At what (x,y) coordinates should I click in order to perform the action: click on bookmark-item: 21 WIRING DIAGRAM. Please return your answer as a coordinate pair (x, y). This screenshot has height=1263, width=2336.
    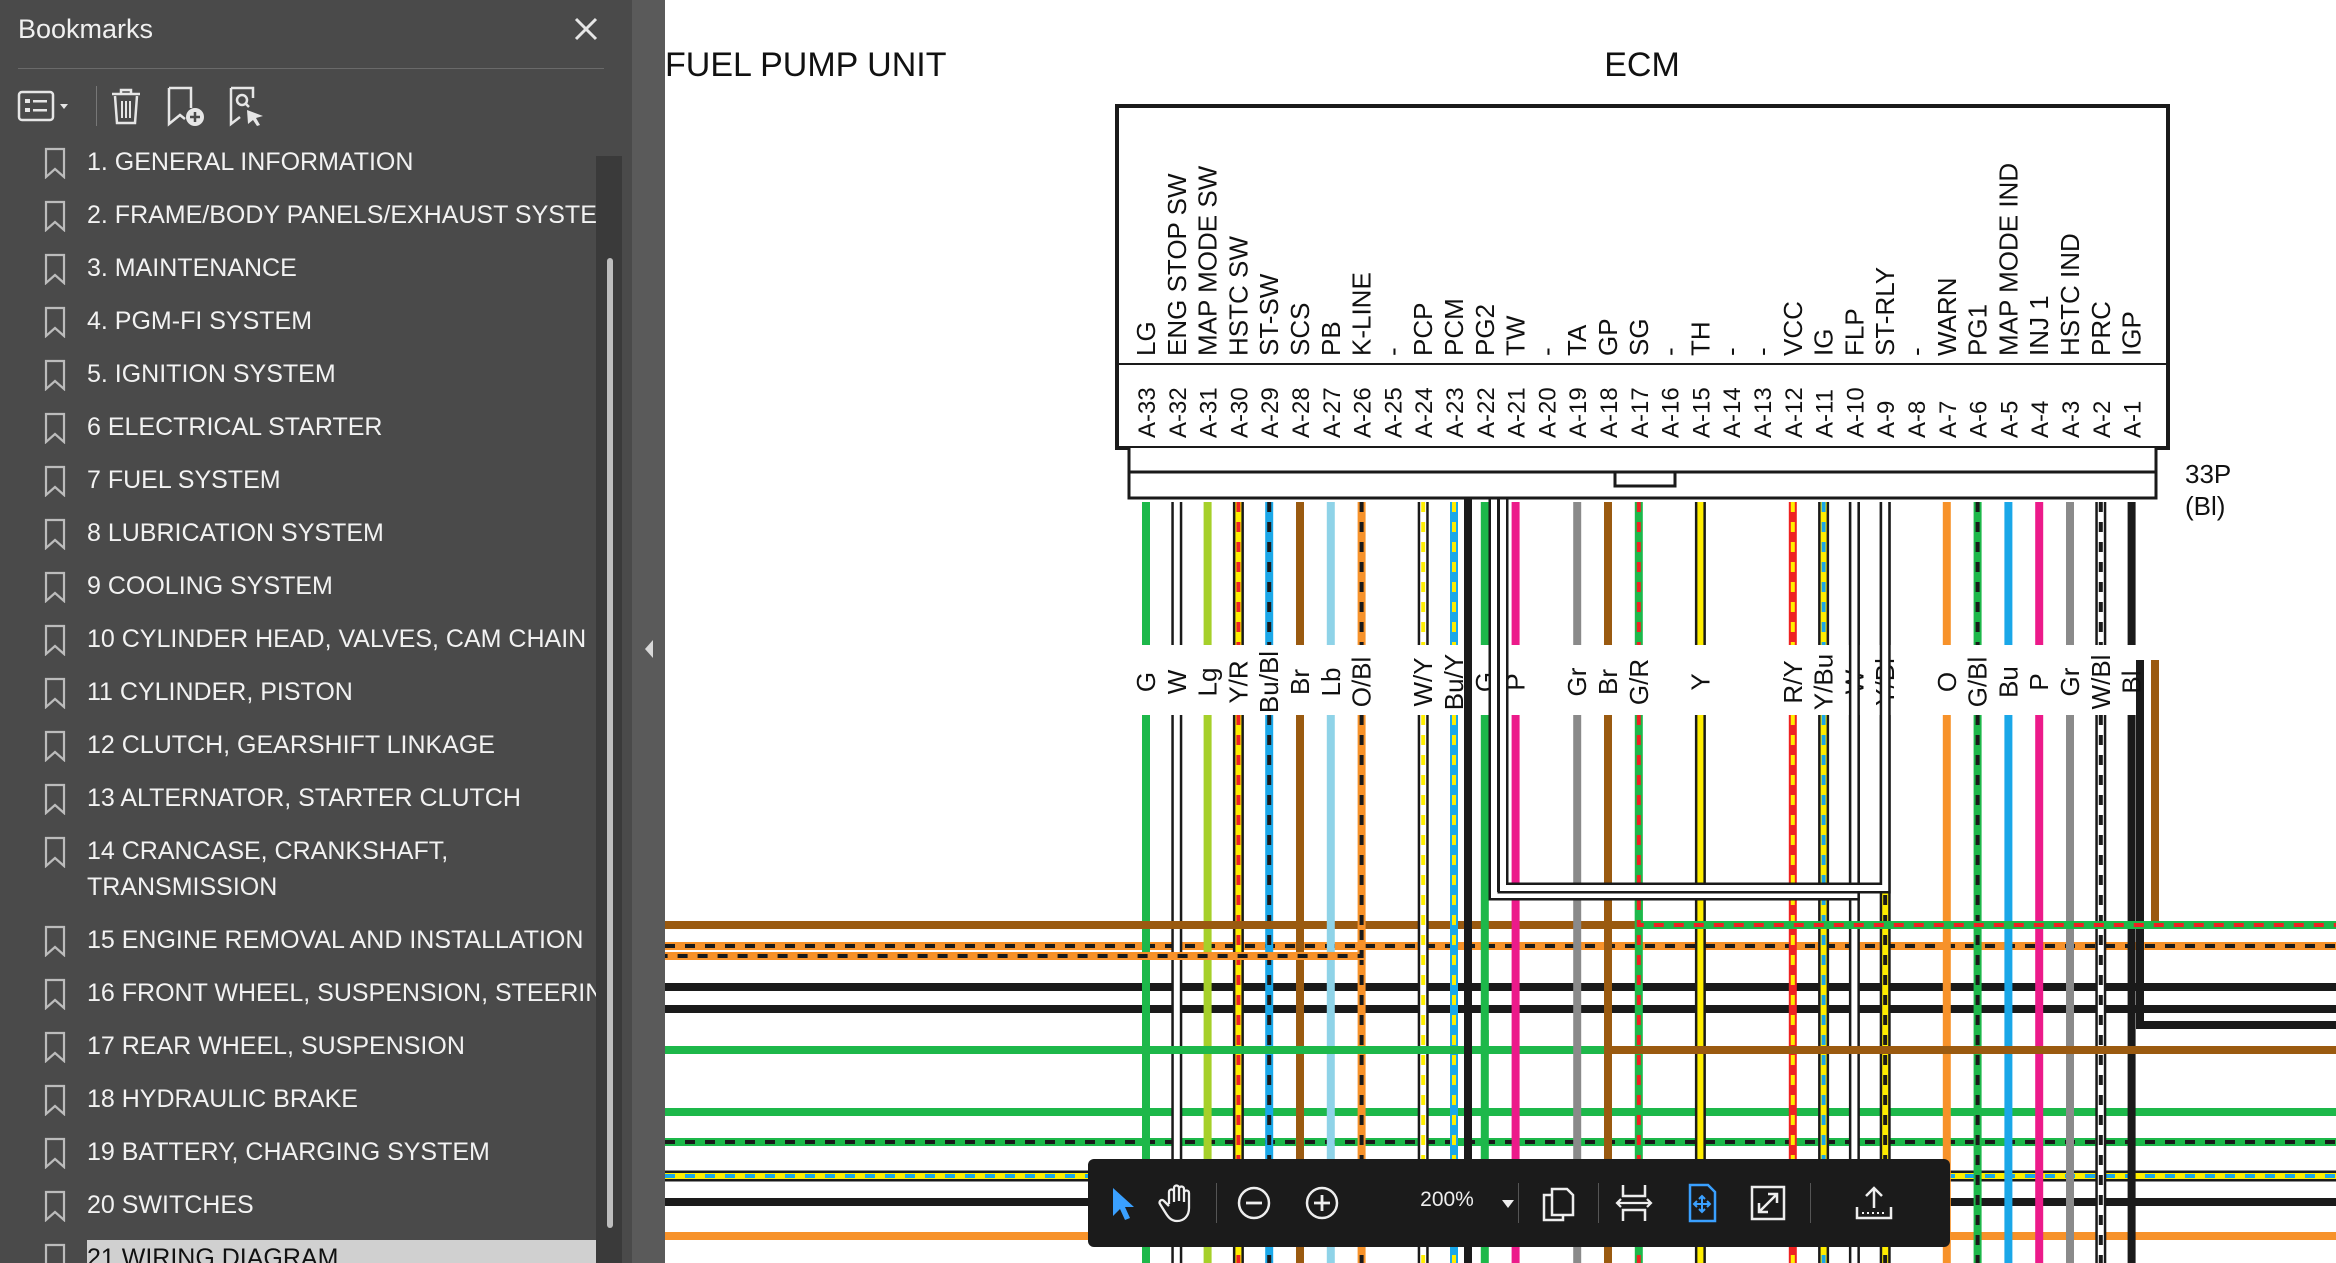
    Looking at the image, I should click on (320, 1251).